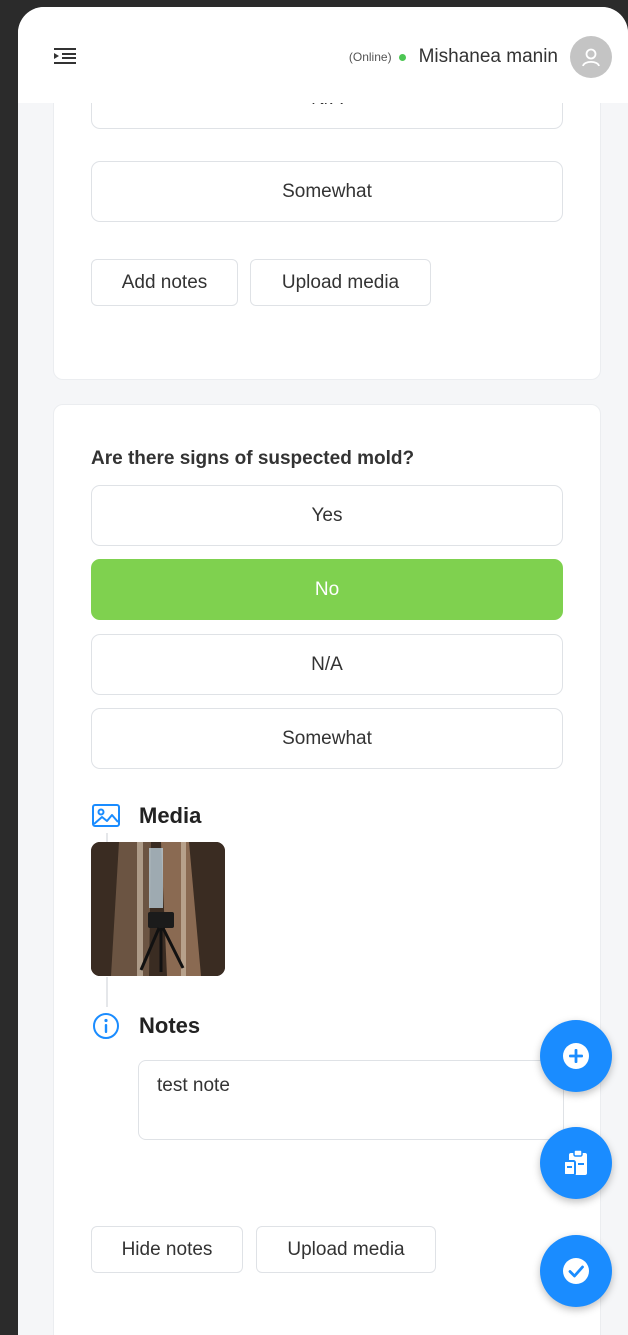 This screenshot has height=1335, width=628. What do you see at coordinates (170, 1025) in the screenshot?
I see `notes-section-title: Notes` at bounding box center [170, 1025].